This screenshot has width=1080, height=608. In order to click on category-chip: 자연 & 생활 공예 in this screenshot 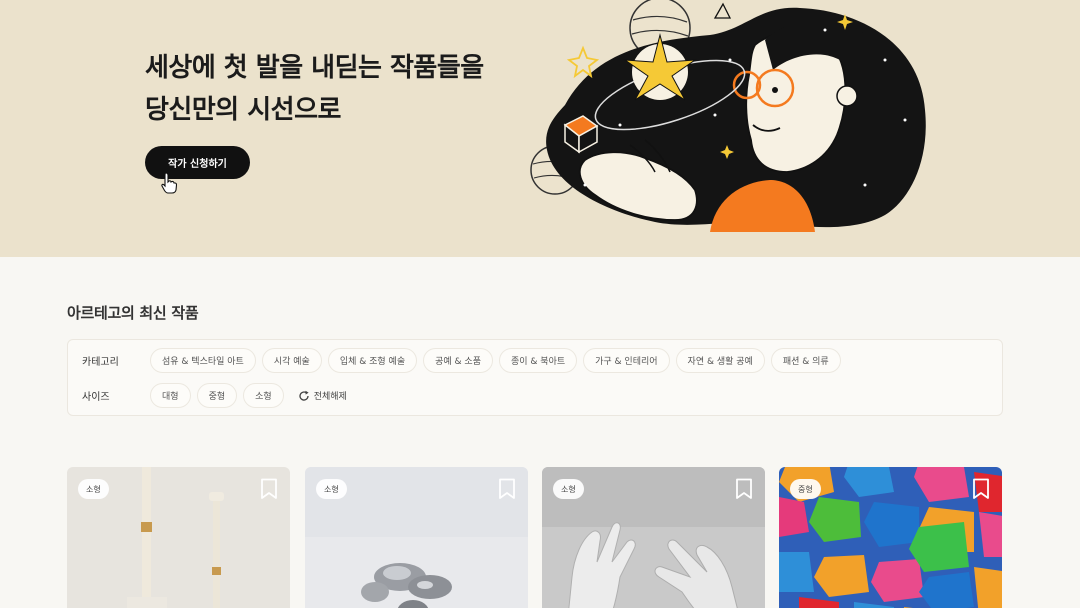, I will do `click(720, 360)`.